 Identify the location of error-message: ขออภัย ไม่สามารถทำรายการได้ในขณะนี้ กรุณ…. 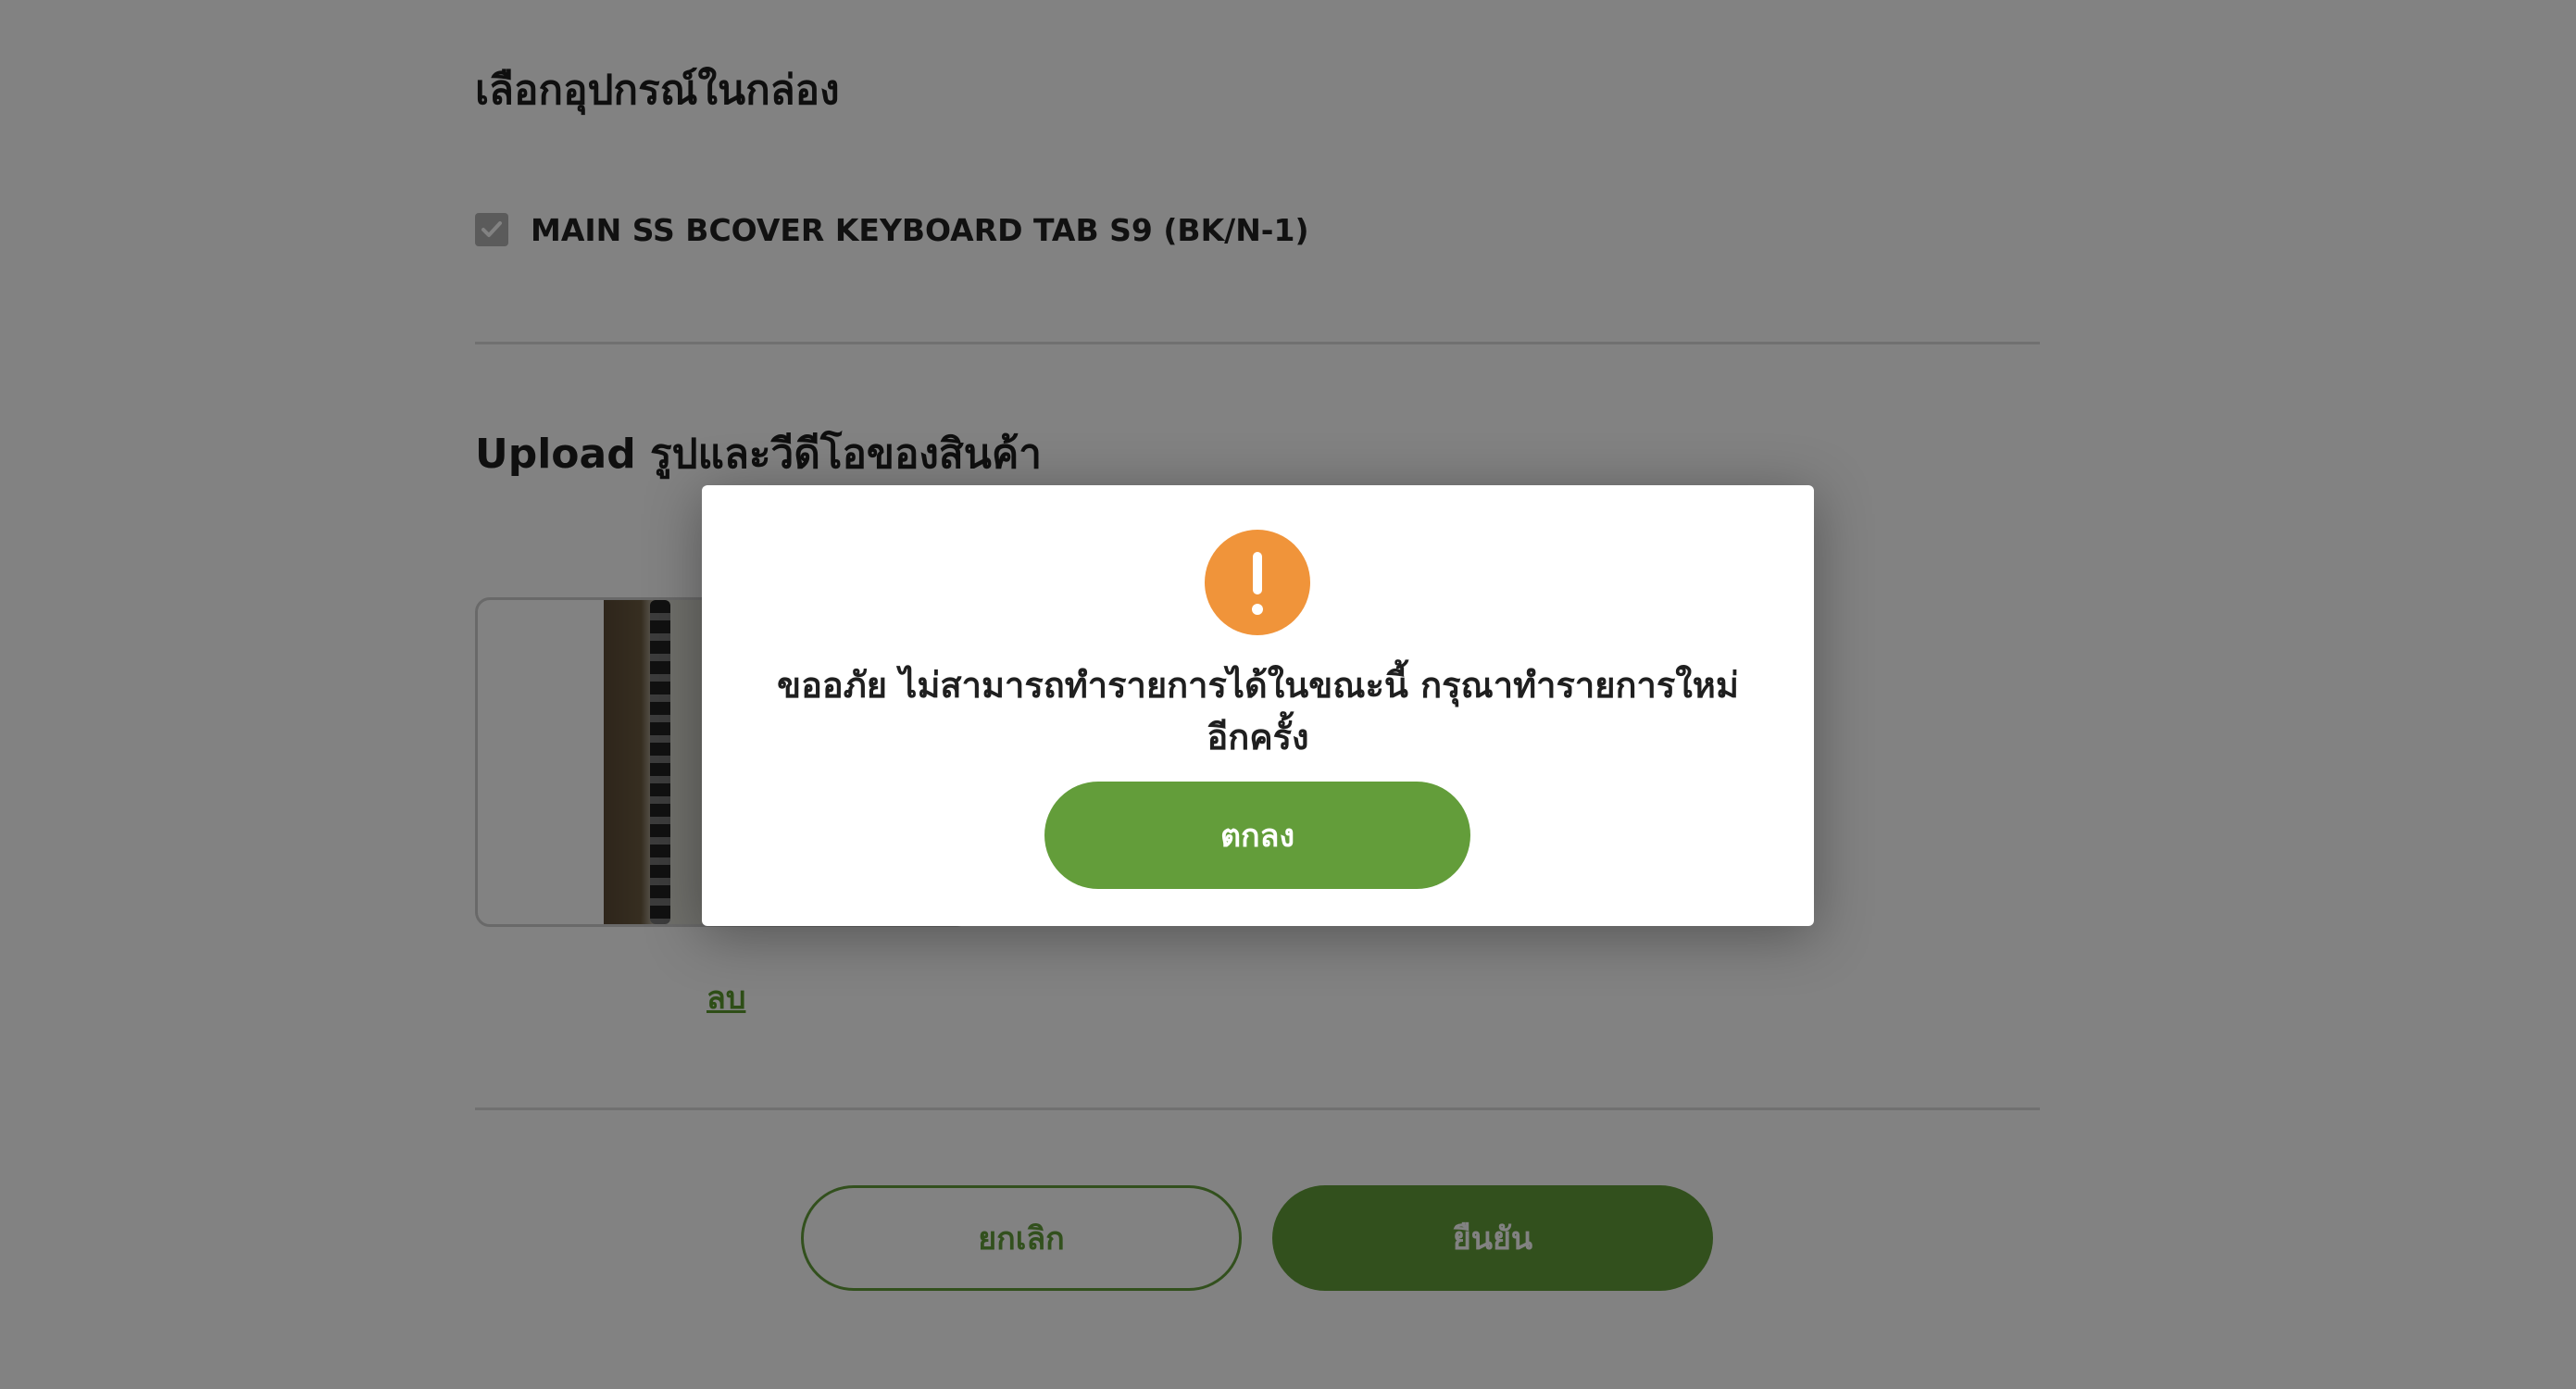
(1258, 711).